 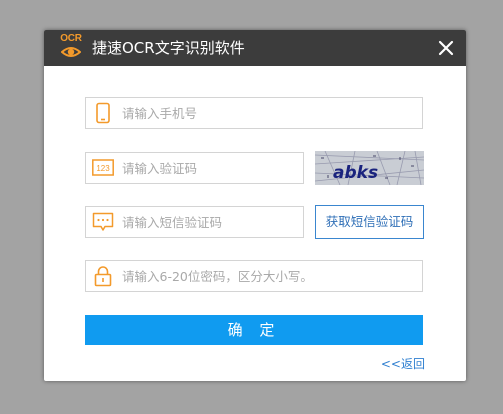 I want to click on captcha-field: 123, so click(x=194, y=168).